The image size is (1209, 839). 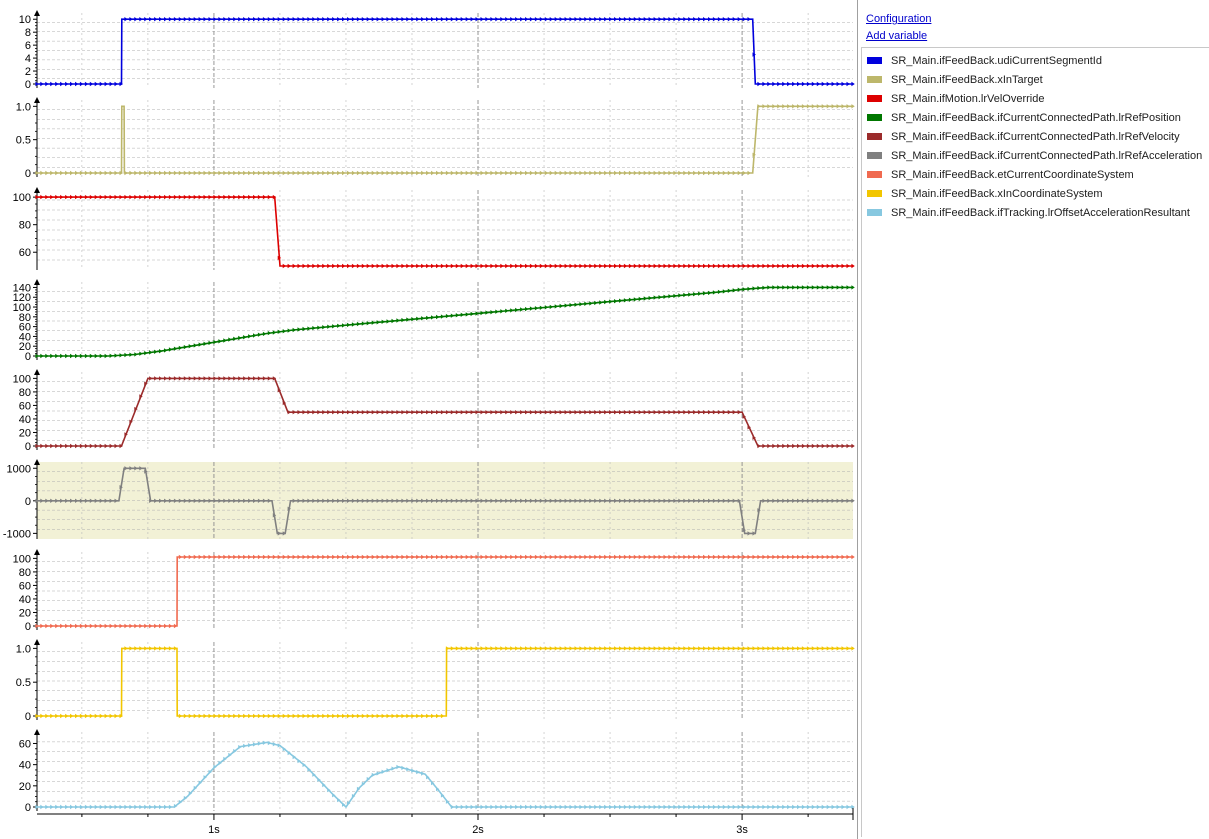 What do you see at coordinates (967, 79) in the screenshot?
I see `legend-label: SR_Main.ifFeedBack.xInTarget` at bounding box center [967, 79].